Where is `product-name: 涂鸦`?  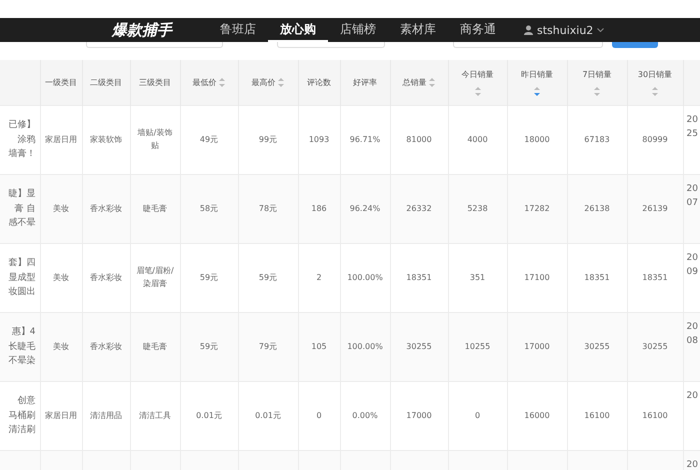 product-name: 涂鸦 is located at coordinates (26, 140).